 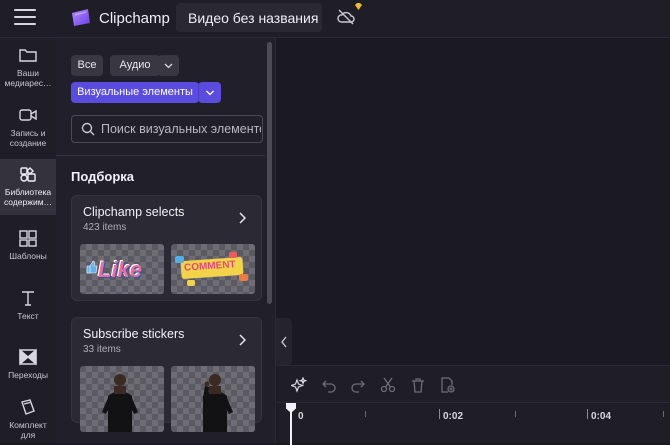 I want to click on sticker-thumb-like: Like, so click(x=122, y=269).